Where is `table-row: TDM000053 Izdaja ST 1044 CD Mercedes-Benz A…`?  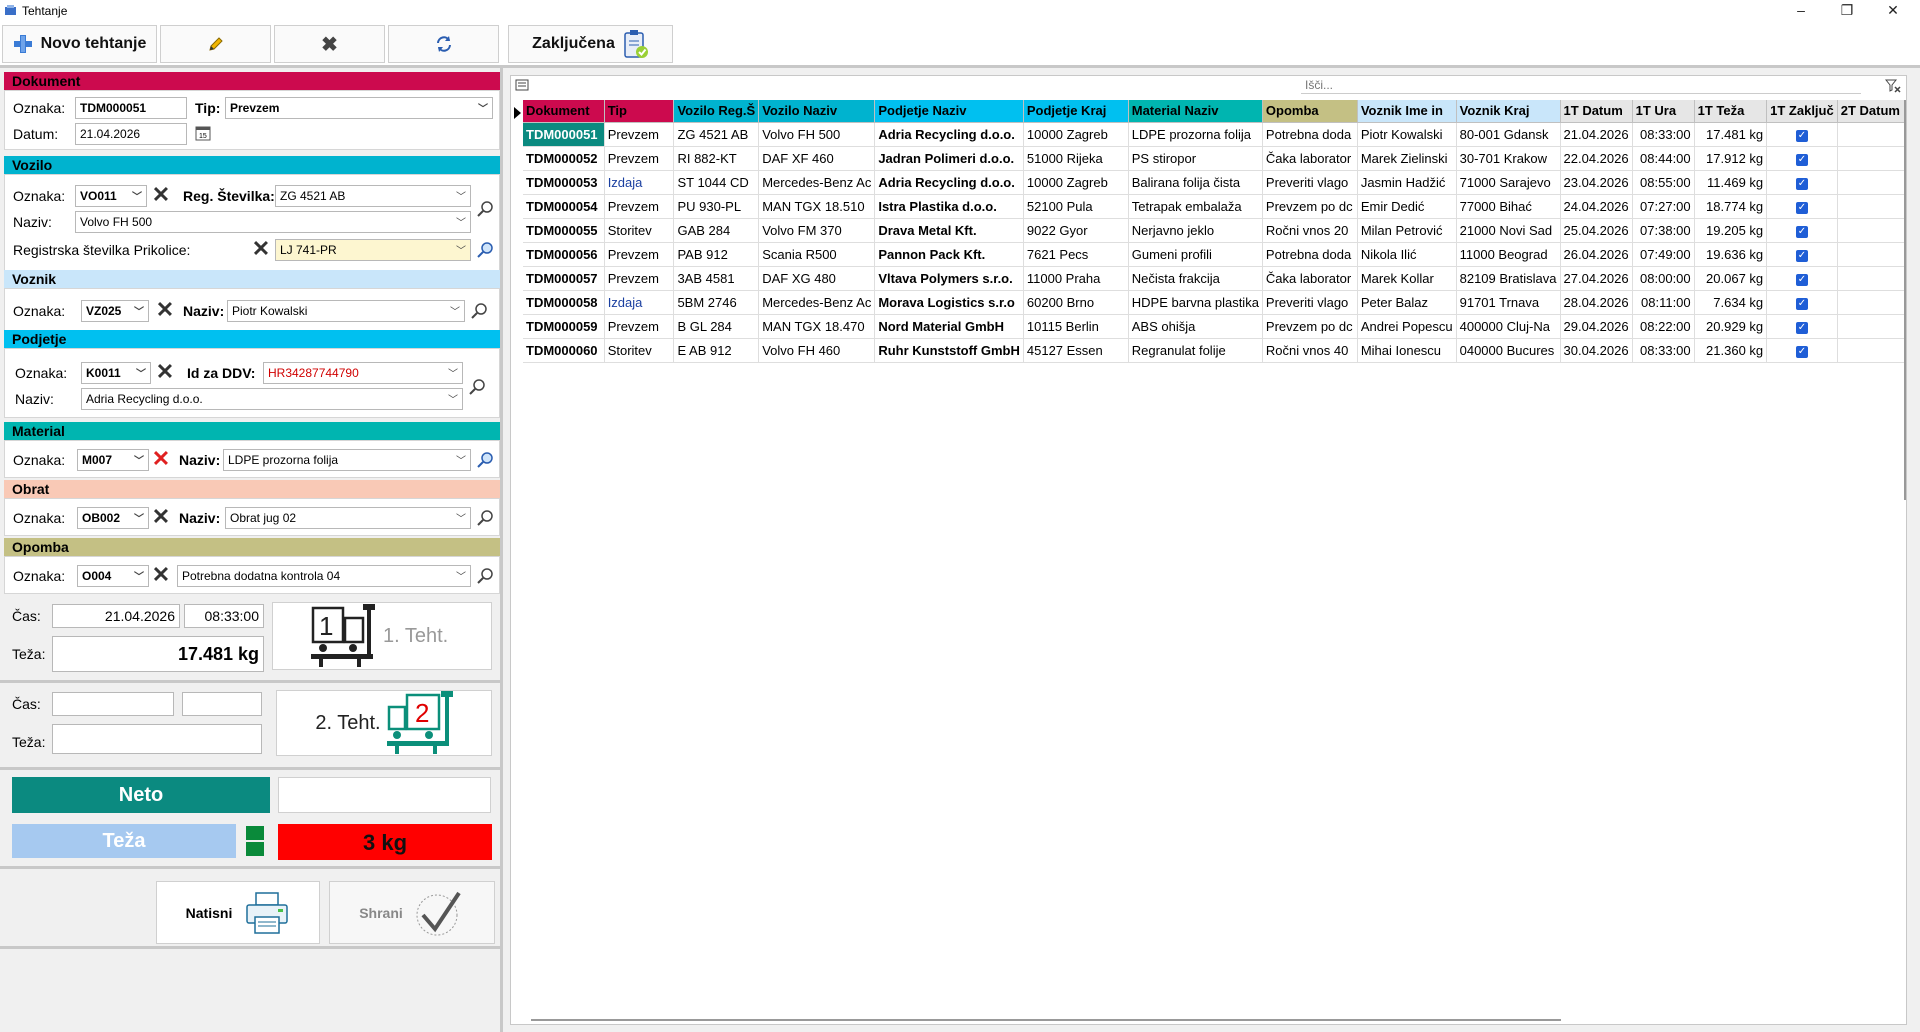
table-row: TDM000053 Izdaja ST 1044 CD Mercedes-Benz A… is located at coordinates (1215, 182).